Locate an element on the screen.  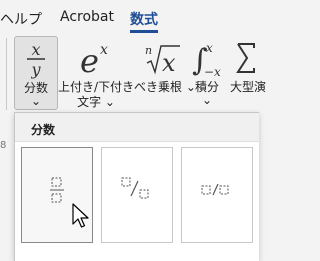
fraction-icon: x y is located at coordinates (36, 59).